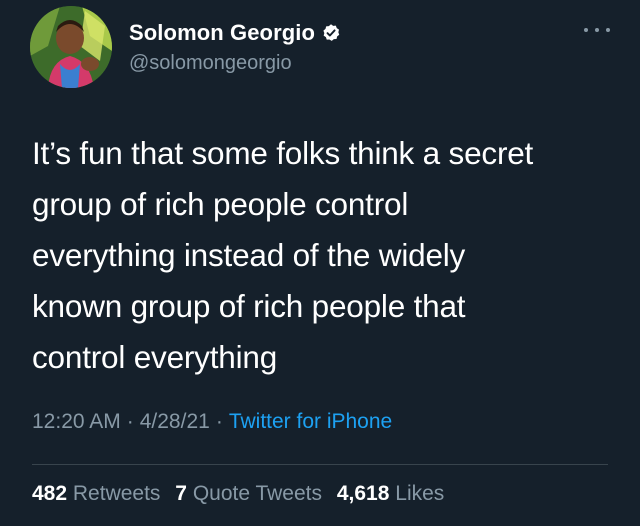  Describe the element at coordinates (50, 493) in the screenshot. I see `retweets-count: 482` at that location.